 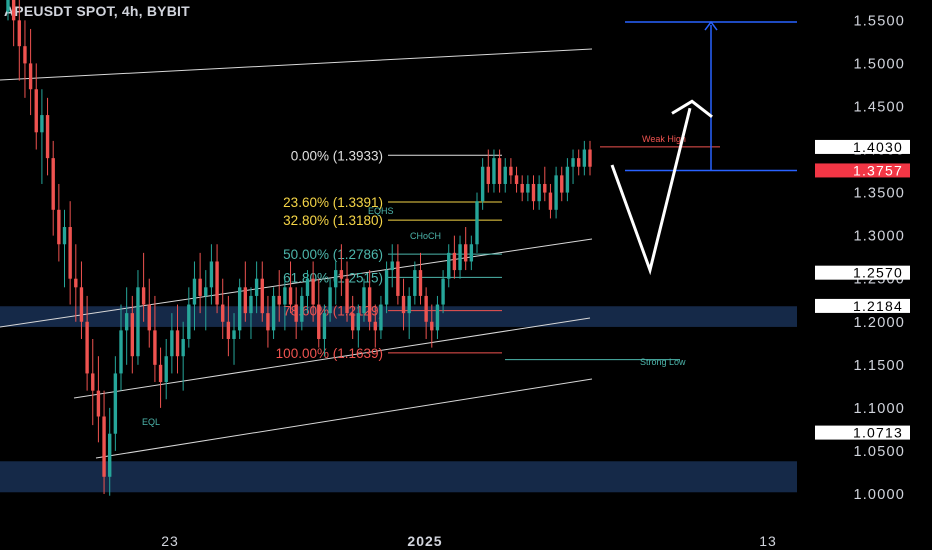 I want to click on y-tick-label: 1.2000, so click(x=879, y=323).